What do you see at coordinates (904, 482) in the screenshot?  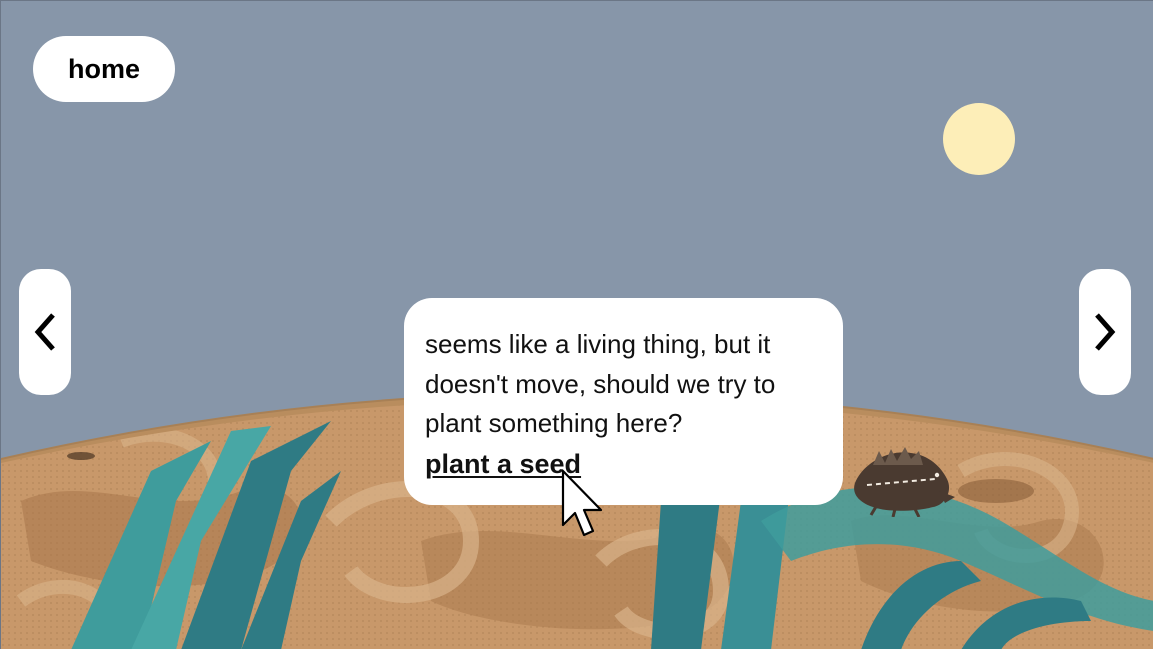 I see `soil-creature` at bounding box center [904, 482].